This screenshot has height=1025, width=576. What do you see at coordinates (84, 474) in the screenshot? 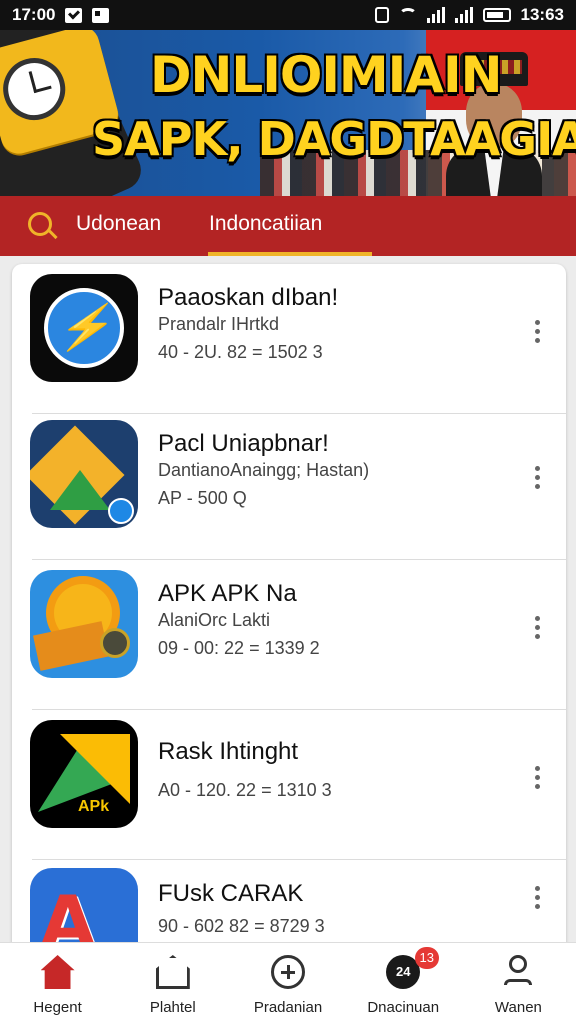
I see `yellow-green-app-icon` at bounding box center [84, 474].